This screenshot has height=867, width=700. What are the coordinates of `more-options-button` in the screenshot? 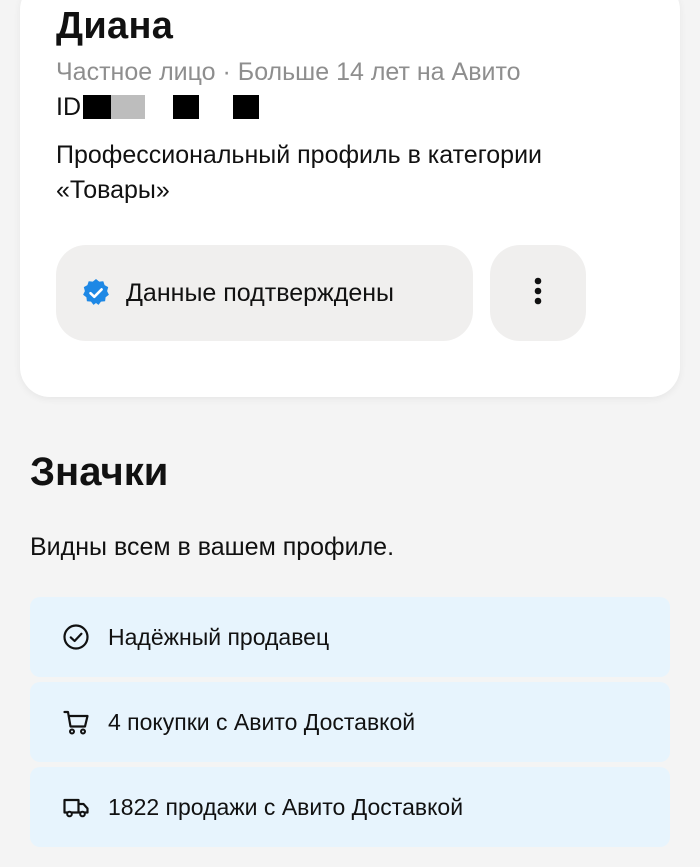 It's located at (538, 293).